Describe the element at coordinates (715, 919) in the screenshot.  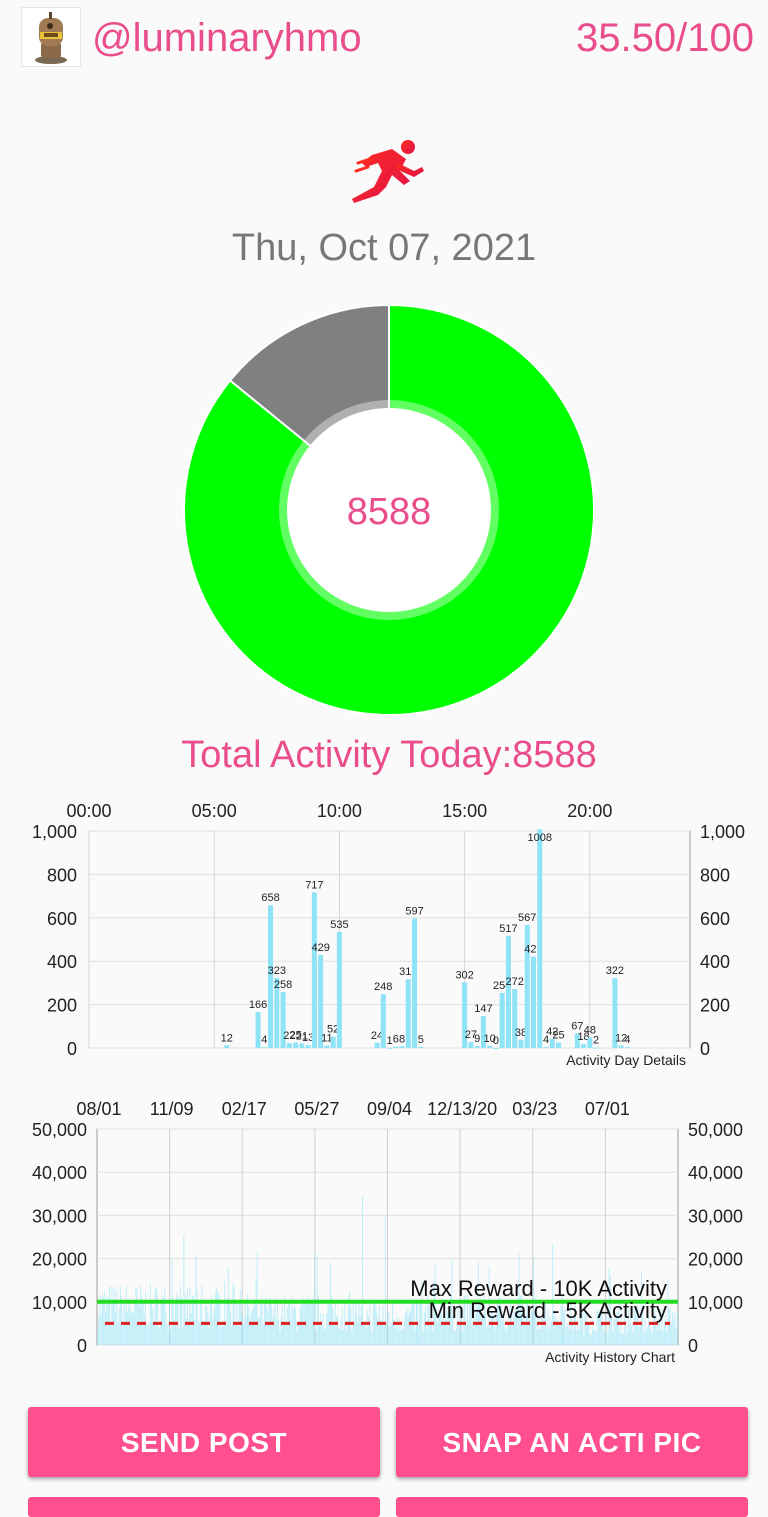
I see `day-chart-y-tick-right: 600` at that location.